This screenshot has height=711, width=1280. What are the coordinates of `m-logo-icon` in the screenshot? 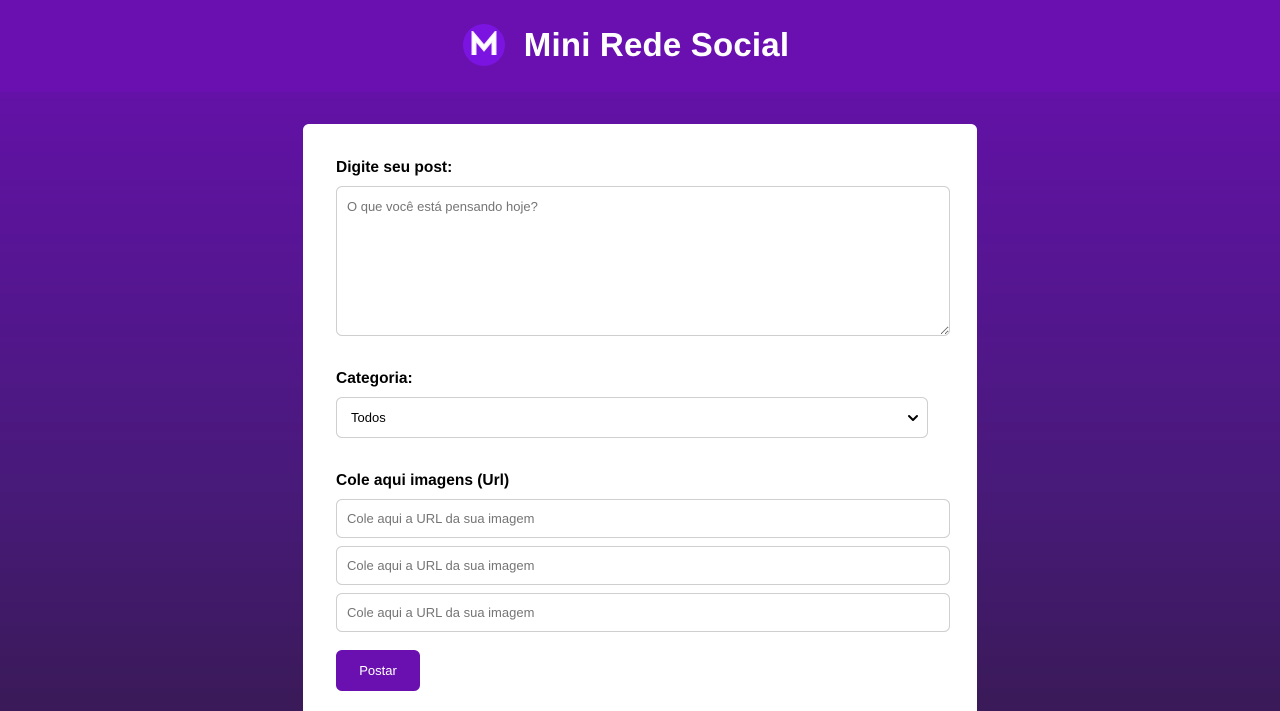 It's located at (483, 45).